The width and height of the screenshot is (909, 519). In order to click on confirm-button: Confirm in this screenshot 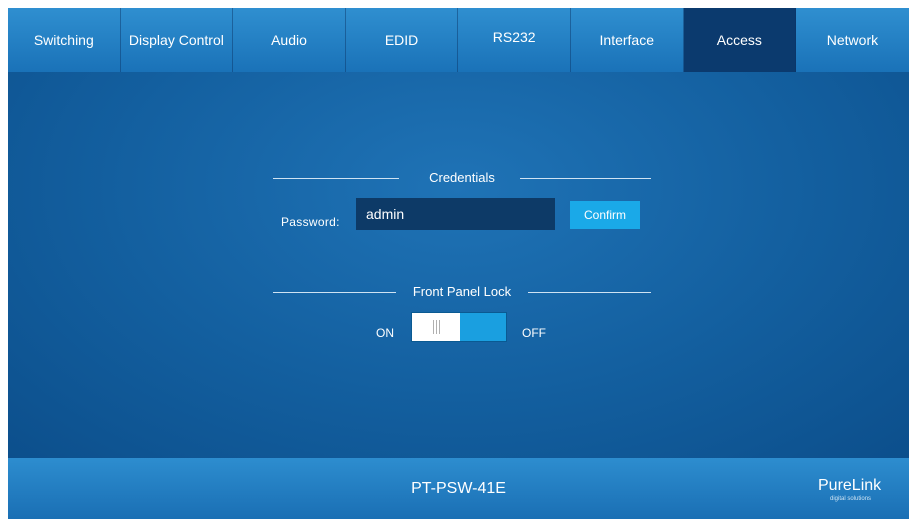, I will do `click(605, 215)`.